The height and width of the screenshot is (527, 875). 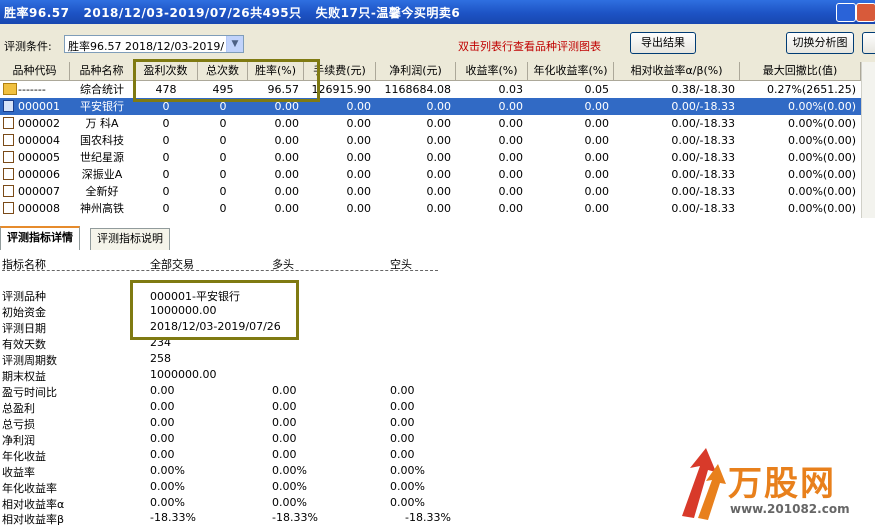 What do you see at coordinates (492, 71) in the screenshot?
I see `col-return: 收益率(%)` at bounding box center [492, 71].